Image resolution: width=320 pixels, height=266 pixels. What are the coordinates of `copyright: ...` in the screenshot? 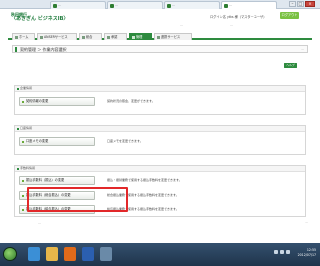 It's located at (306, 222).